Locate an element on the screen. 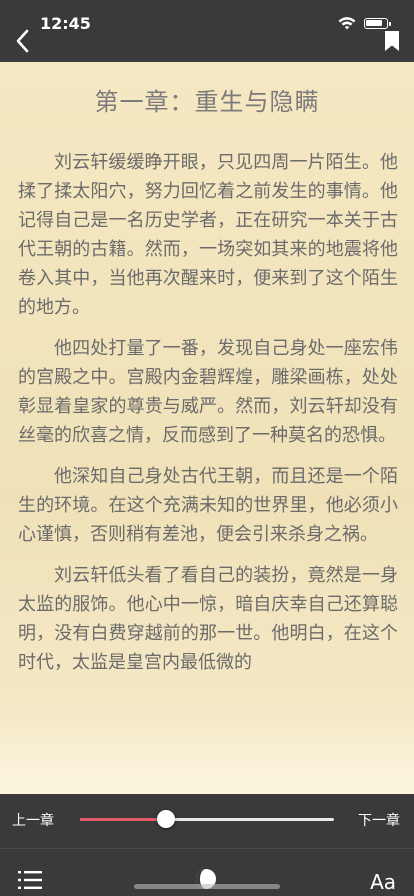 This screenshot has width=414, height=896. home-indicator is located at coordinates (207, 886).